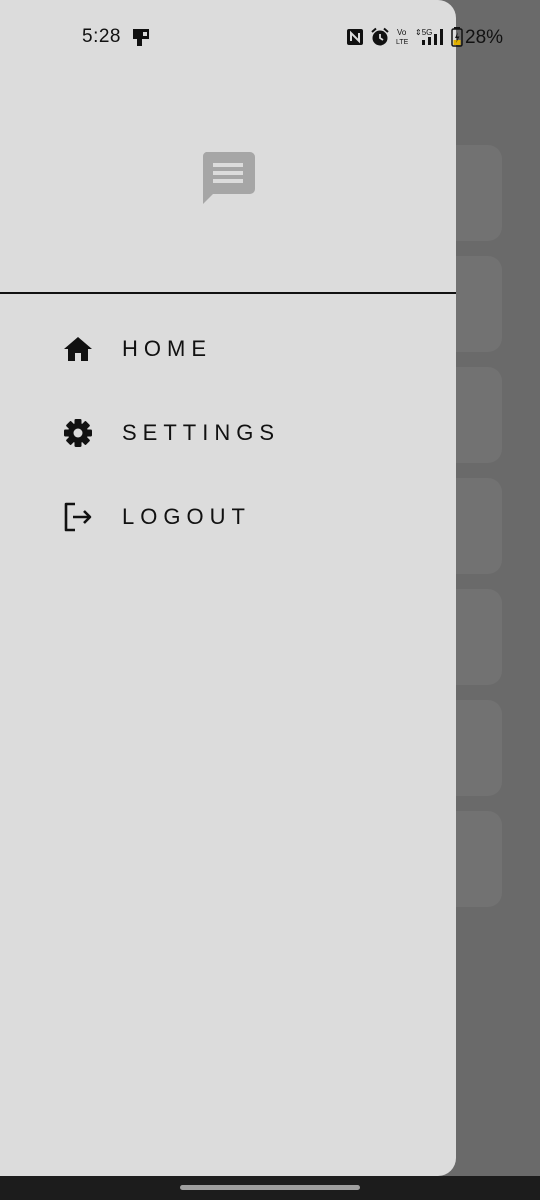 This screenshot has width=540, height=1200. I want to click on status-time: 5:28, so click(101, 36).